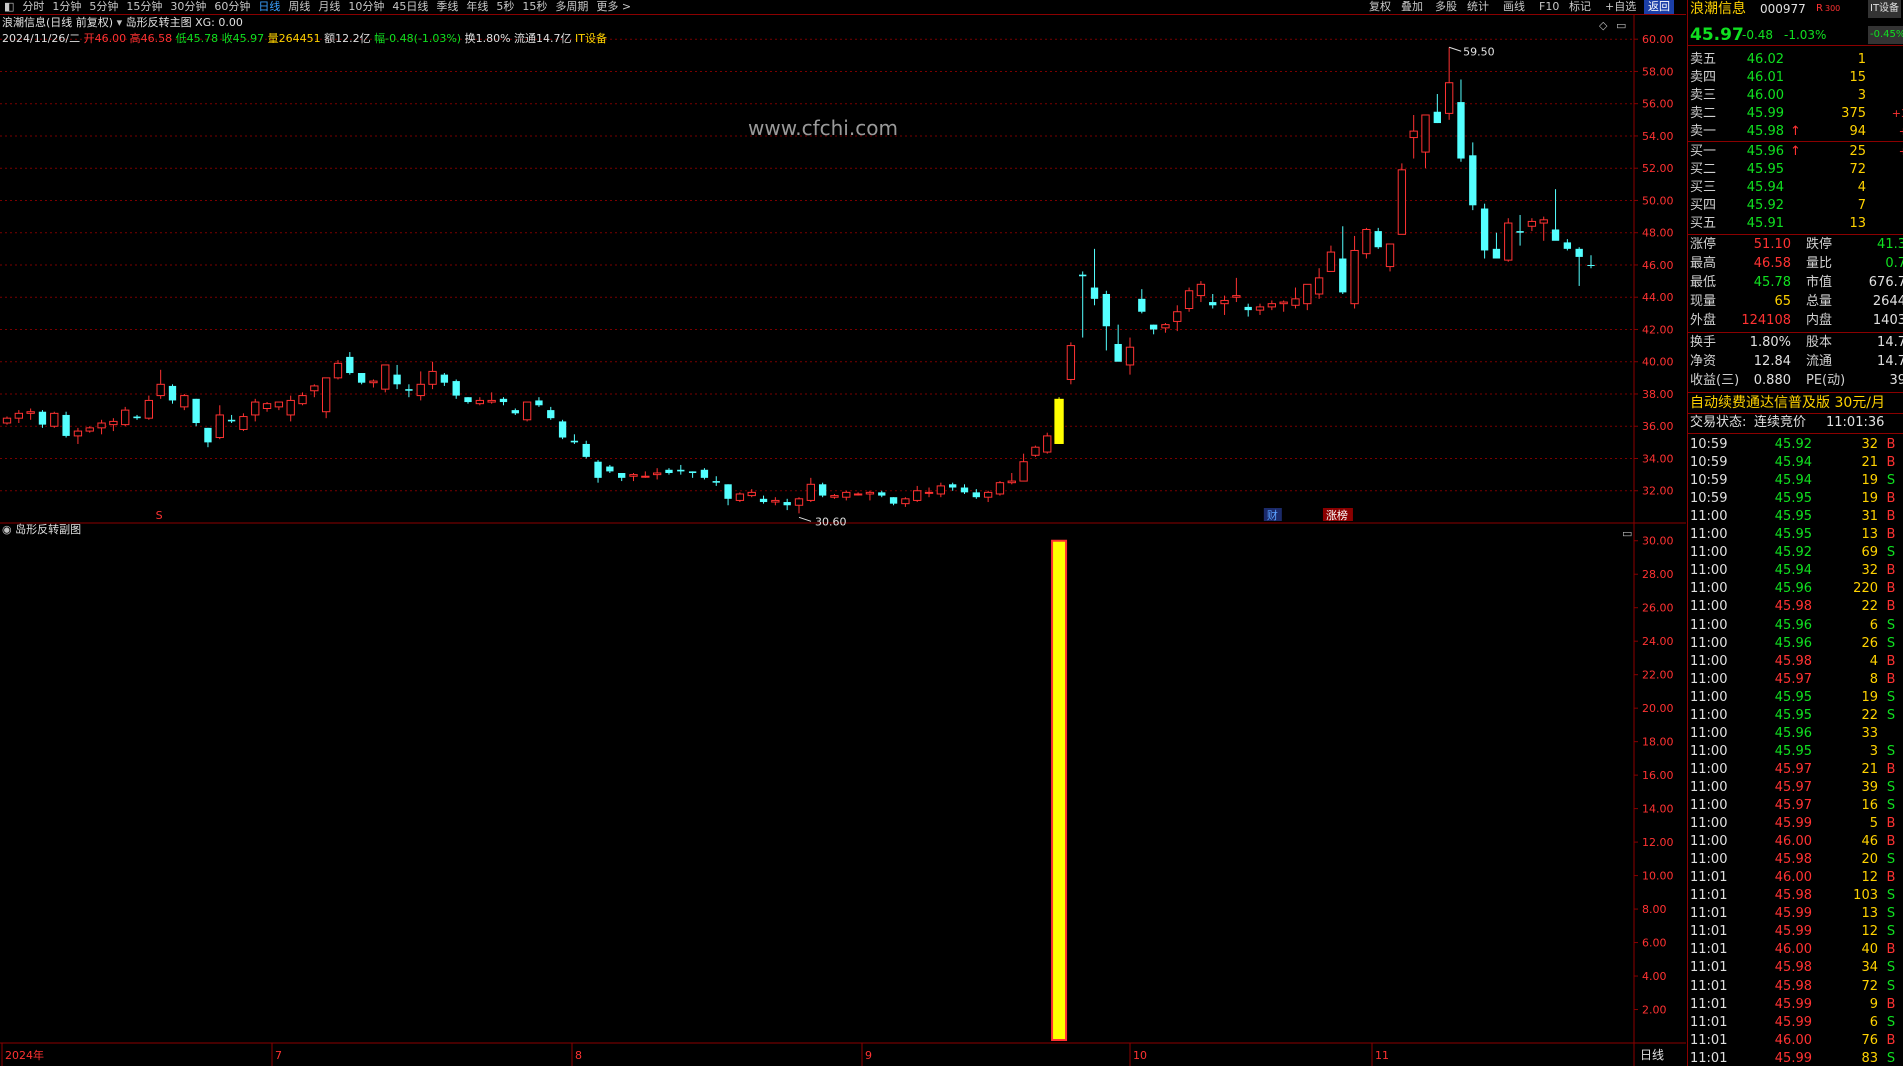 The width and height of the screenshot is (1903, 1066). I want to click on bid-price: 45.95, so click(1765, 169).